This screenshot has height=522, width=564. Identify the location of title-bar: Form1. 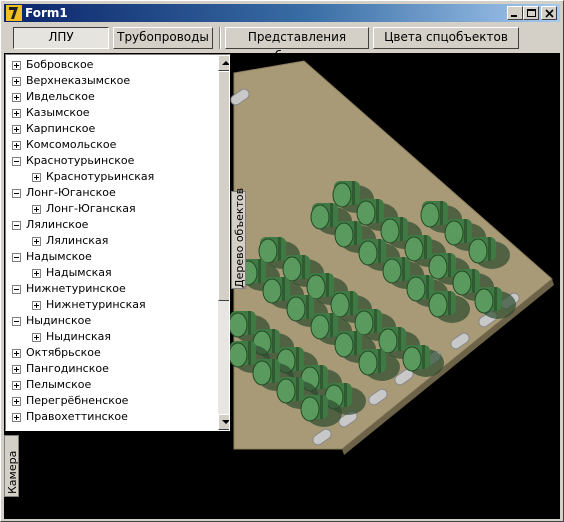
(282, 13).